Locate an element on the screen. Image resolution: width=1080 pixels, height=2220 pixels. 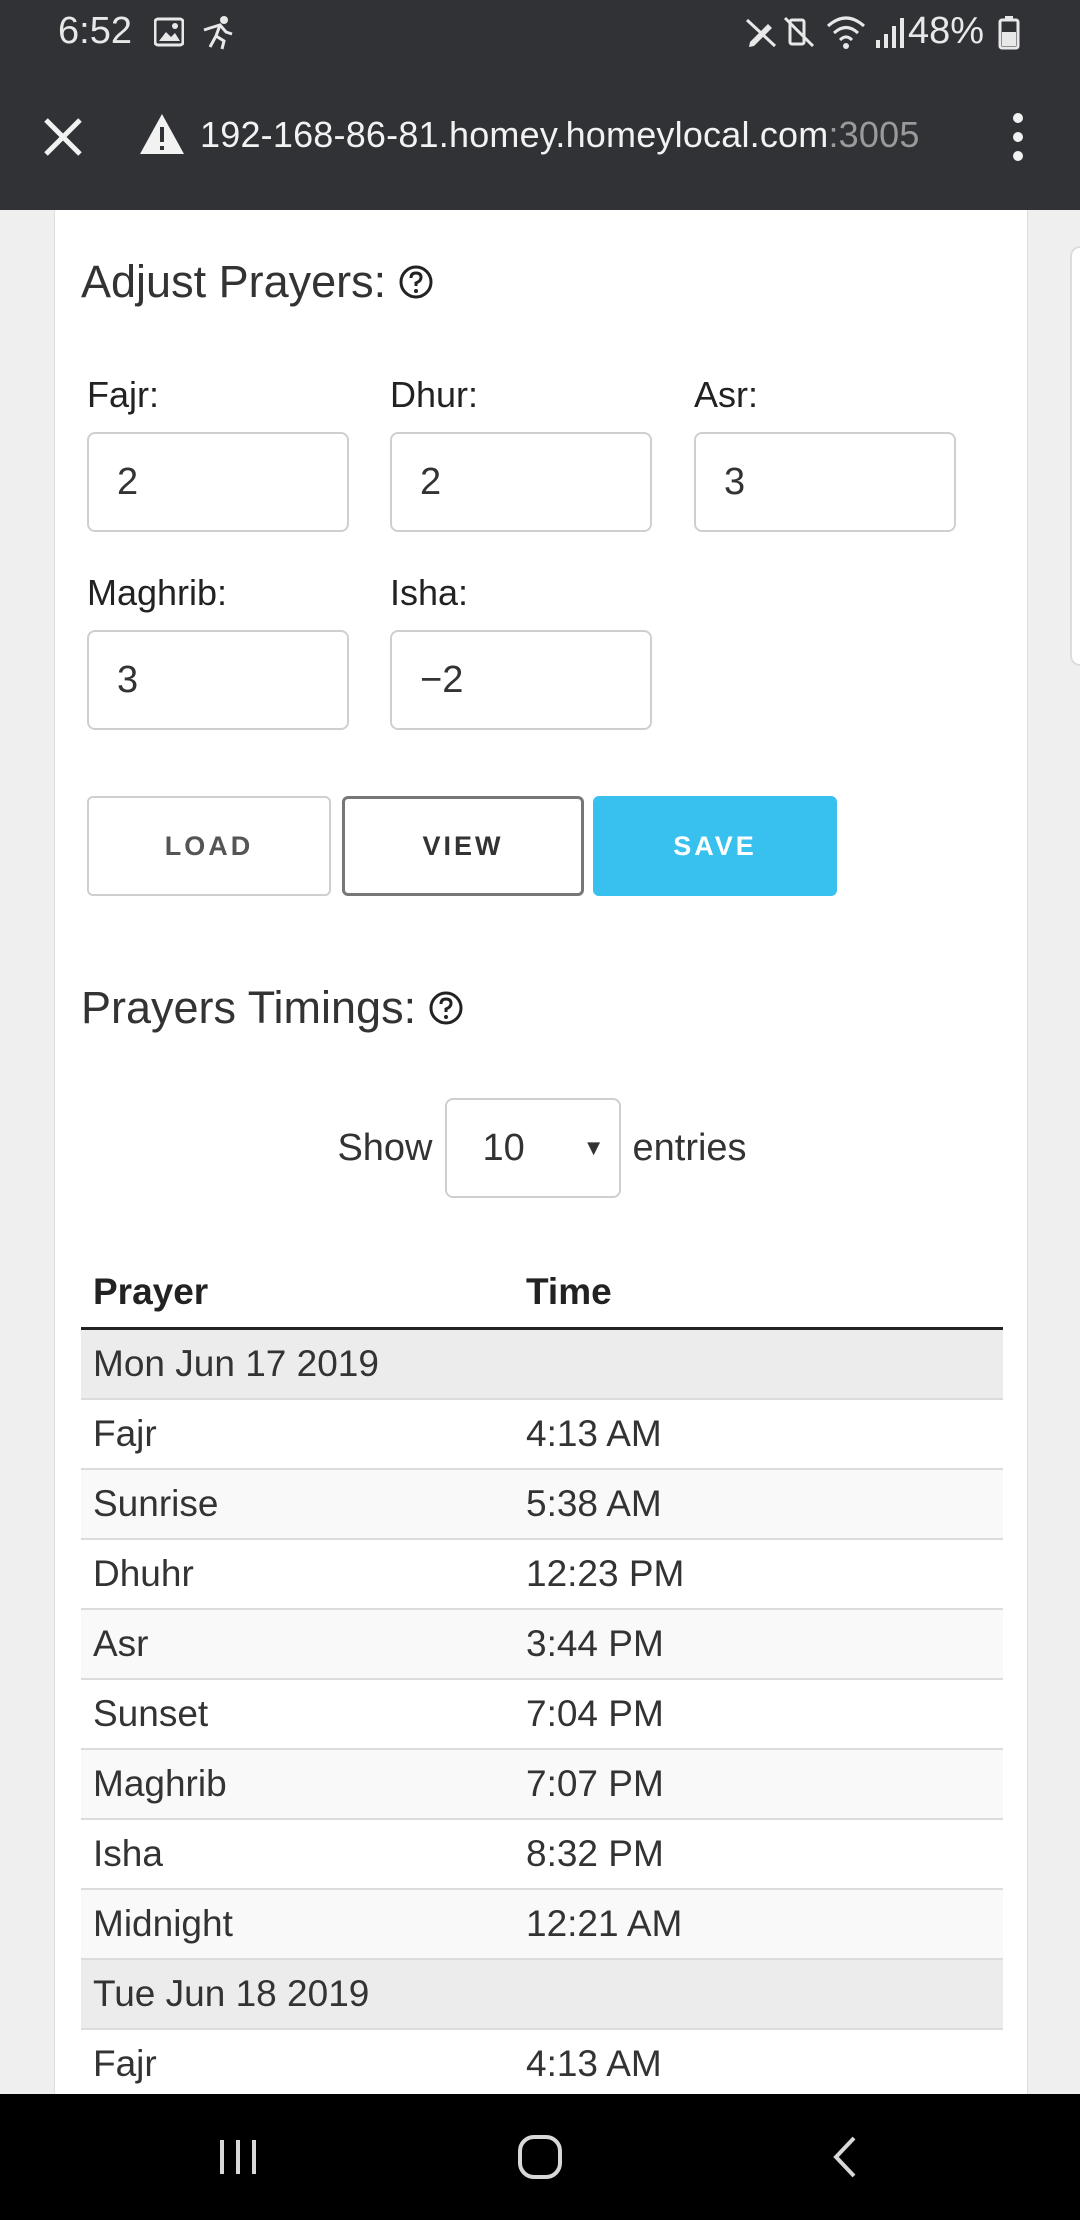
home-icon is located at coordinates (540, 2157).